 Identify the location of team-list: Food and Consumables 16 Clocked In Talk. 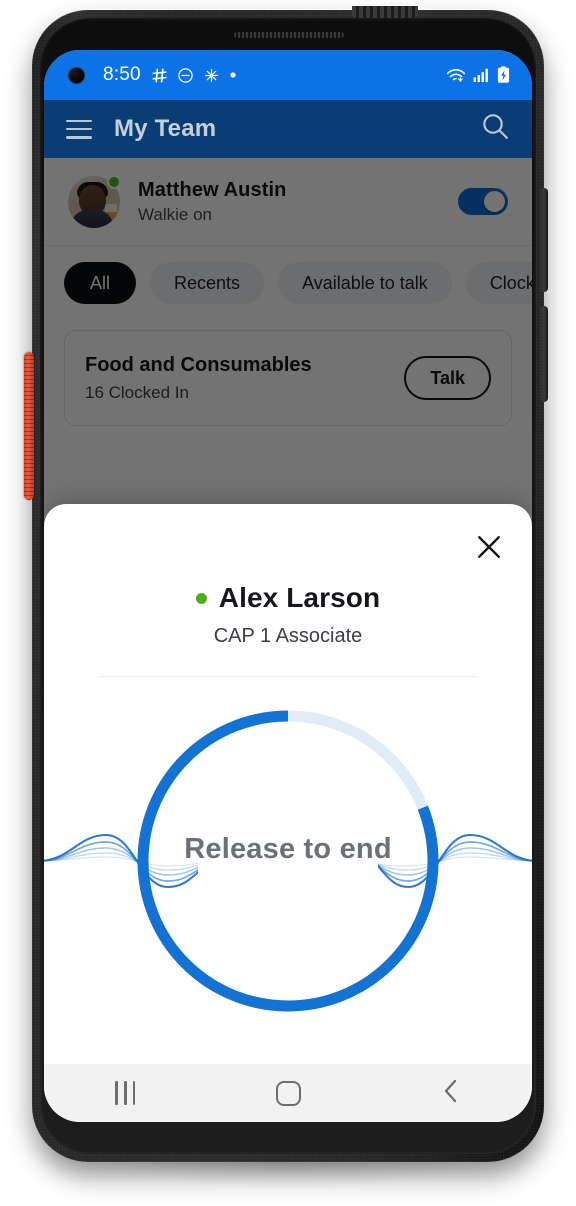
(288, 372).